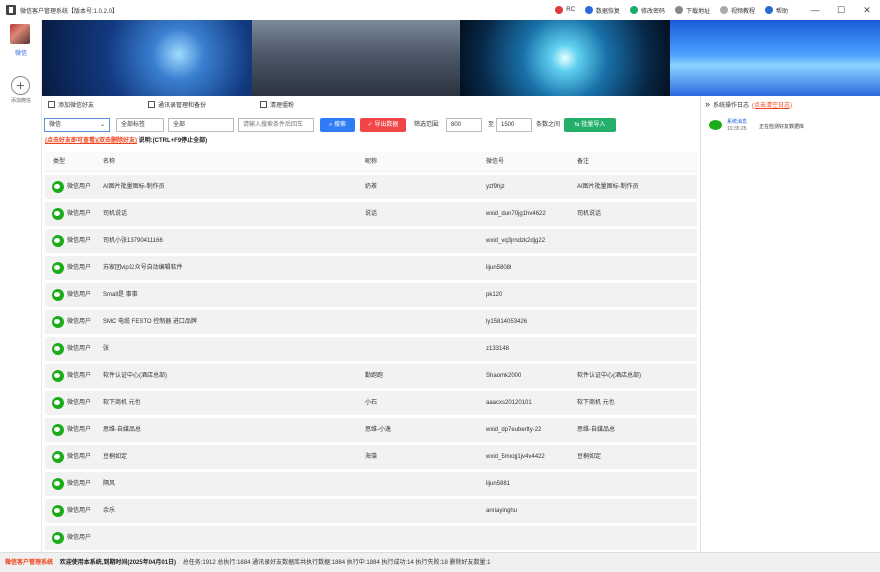 The width and height of the screenshot is (880, 572). Describe the element at coordinates (427, 125) in the screenshot. I see `filter-range-label: 筛选范围:` at that location.